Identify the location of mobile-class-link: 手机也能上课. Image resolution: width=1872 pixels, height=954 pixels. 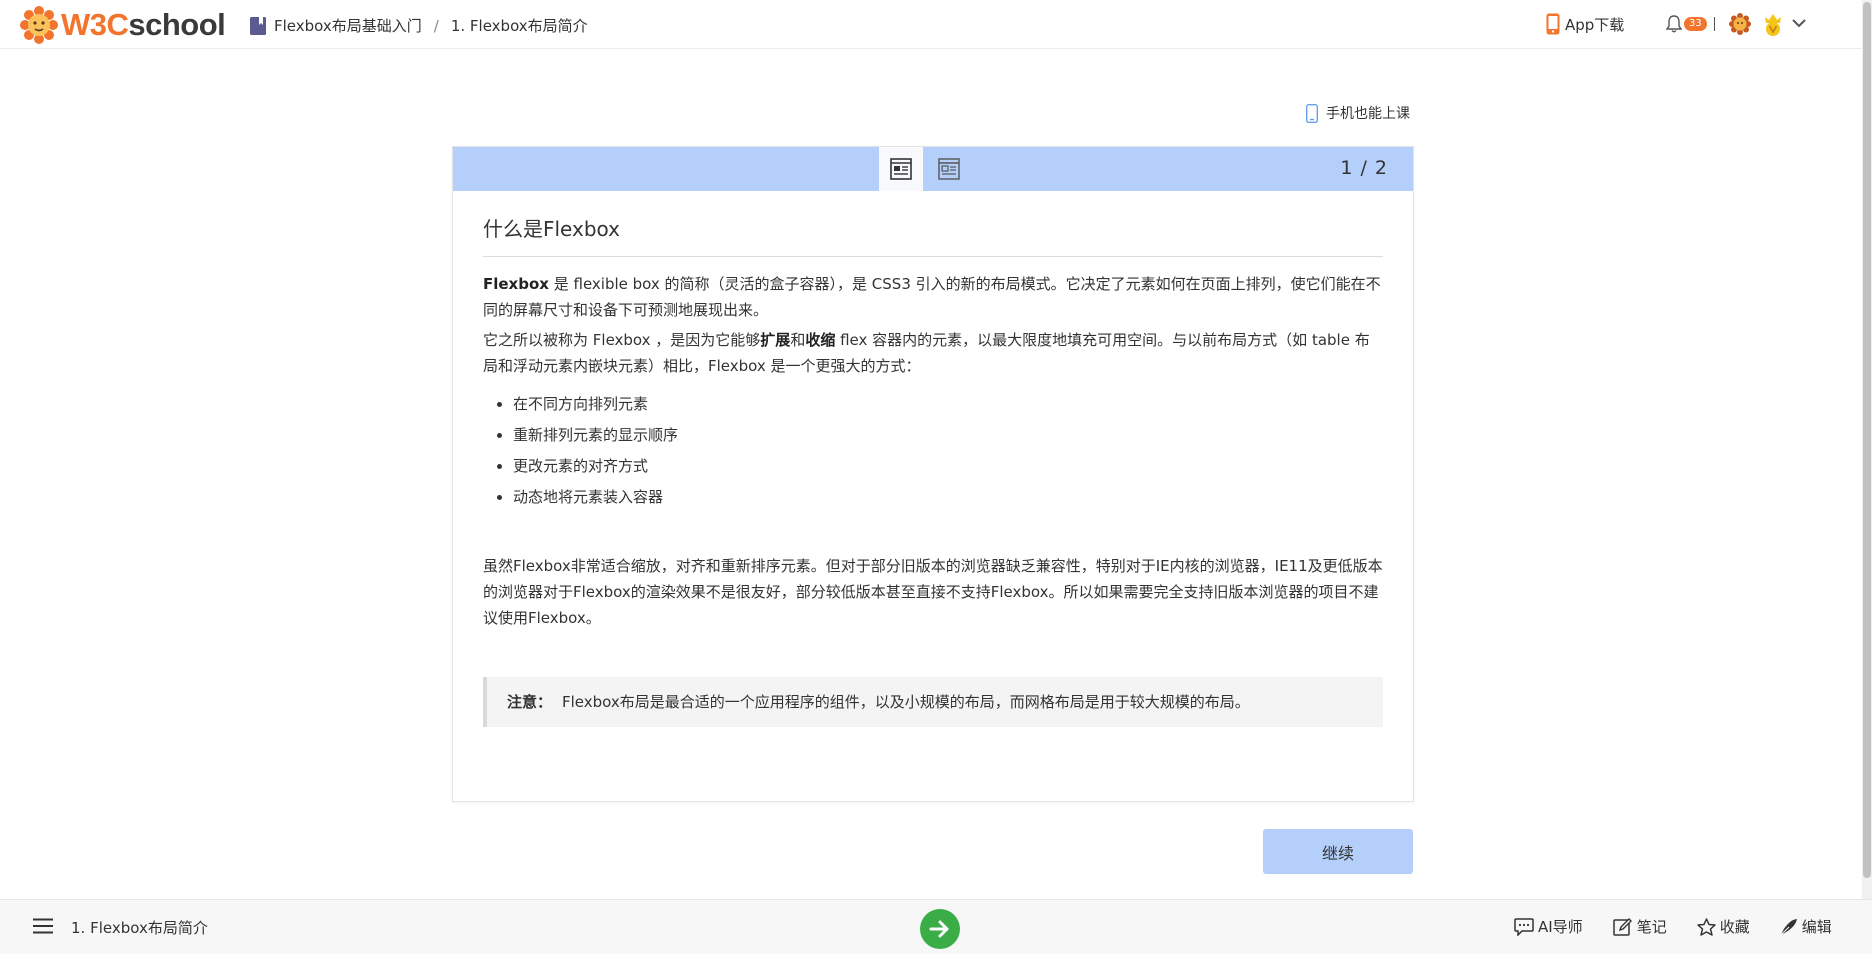
(1358, 113).